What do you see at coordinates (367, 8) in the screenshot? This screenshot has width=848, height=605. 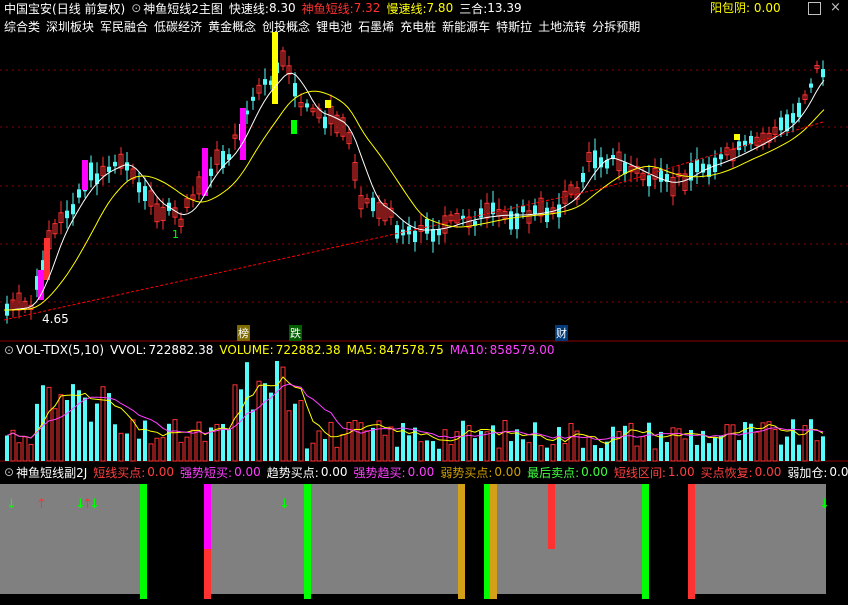 I see `shenyu-line-value: 7.32` at bounding box center [367, 8].